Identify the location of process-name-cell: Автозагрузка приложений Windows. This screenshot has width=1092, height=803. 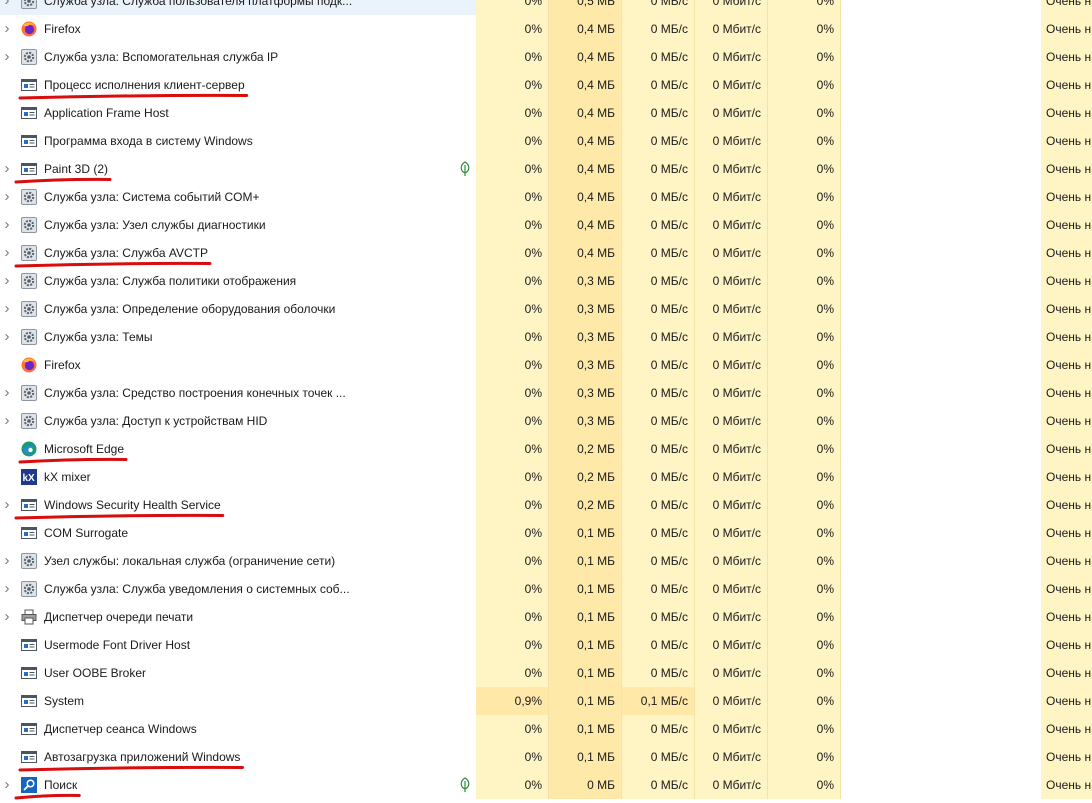
(238, 757).